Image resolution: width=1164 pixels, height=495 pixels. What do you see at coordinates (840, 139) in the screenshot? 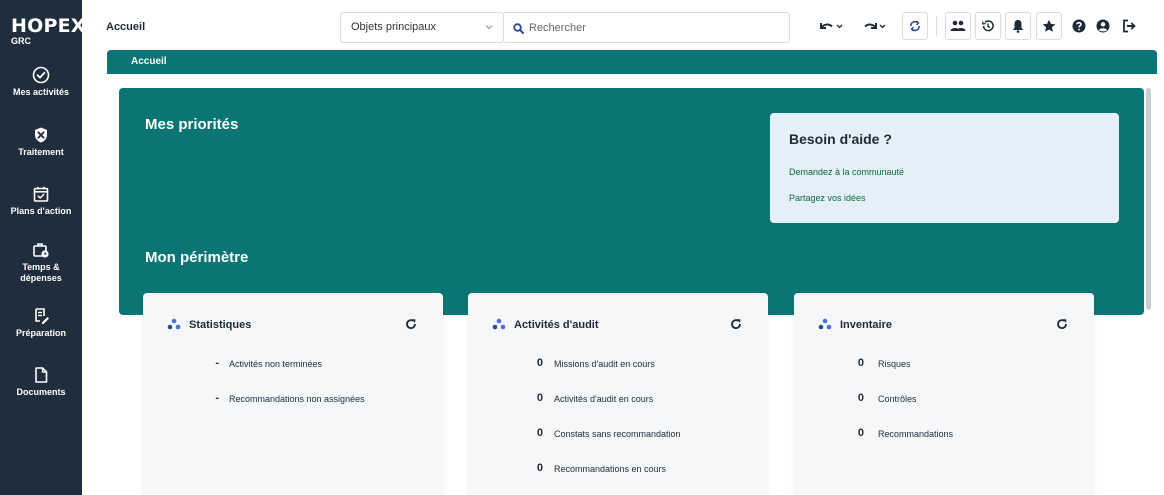
I see `help-title: Besoin d'aide ?` at bounding box center [840, 139].